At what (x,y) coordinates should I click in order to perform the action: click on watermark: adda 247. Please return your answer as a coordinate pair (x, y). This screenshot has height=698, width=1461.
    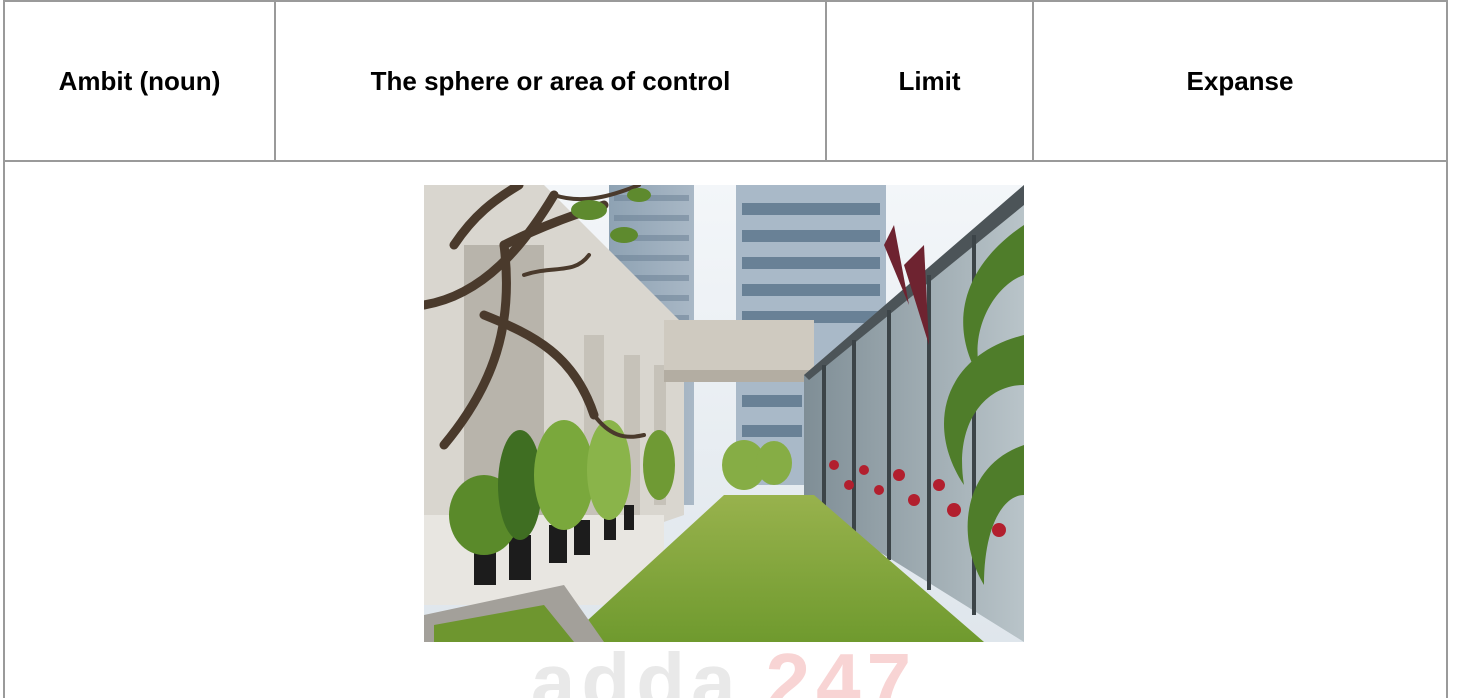
    Looking at the image, I should click on (724, 670).